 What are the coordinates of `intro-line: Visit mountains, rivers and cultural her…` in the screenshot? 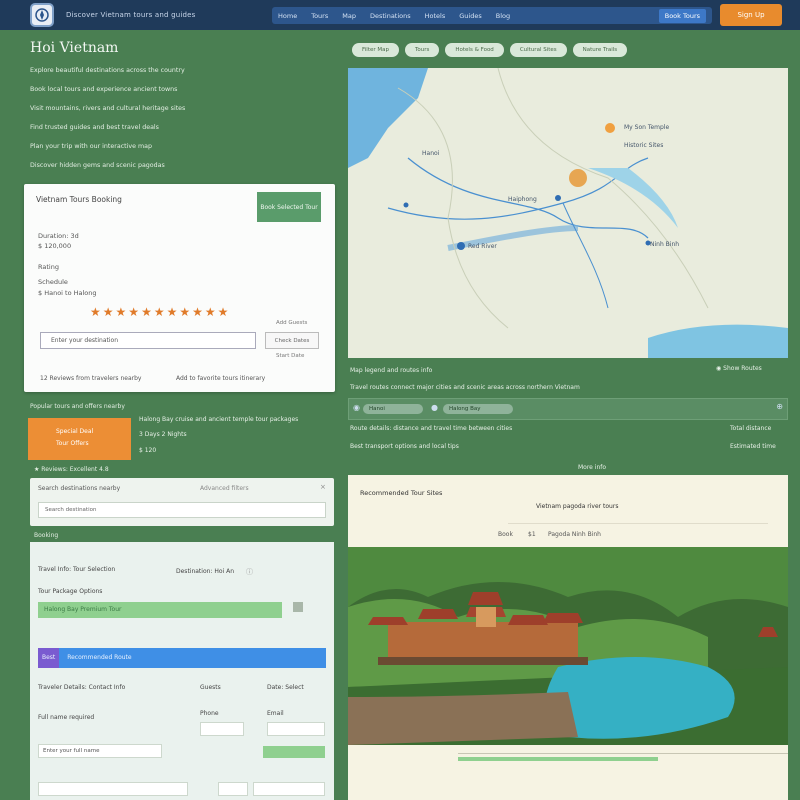 It's located at (108, 108).